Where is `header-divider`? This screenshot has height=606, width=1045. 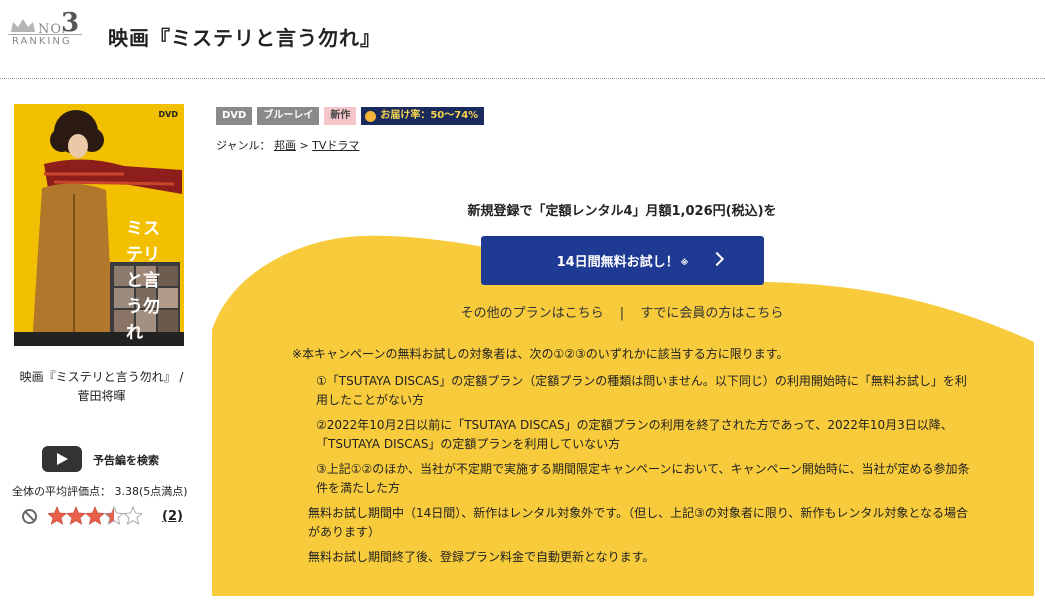
header-divider is located at coordinates (522, 78).